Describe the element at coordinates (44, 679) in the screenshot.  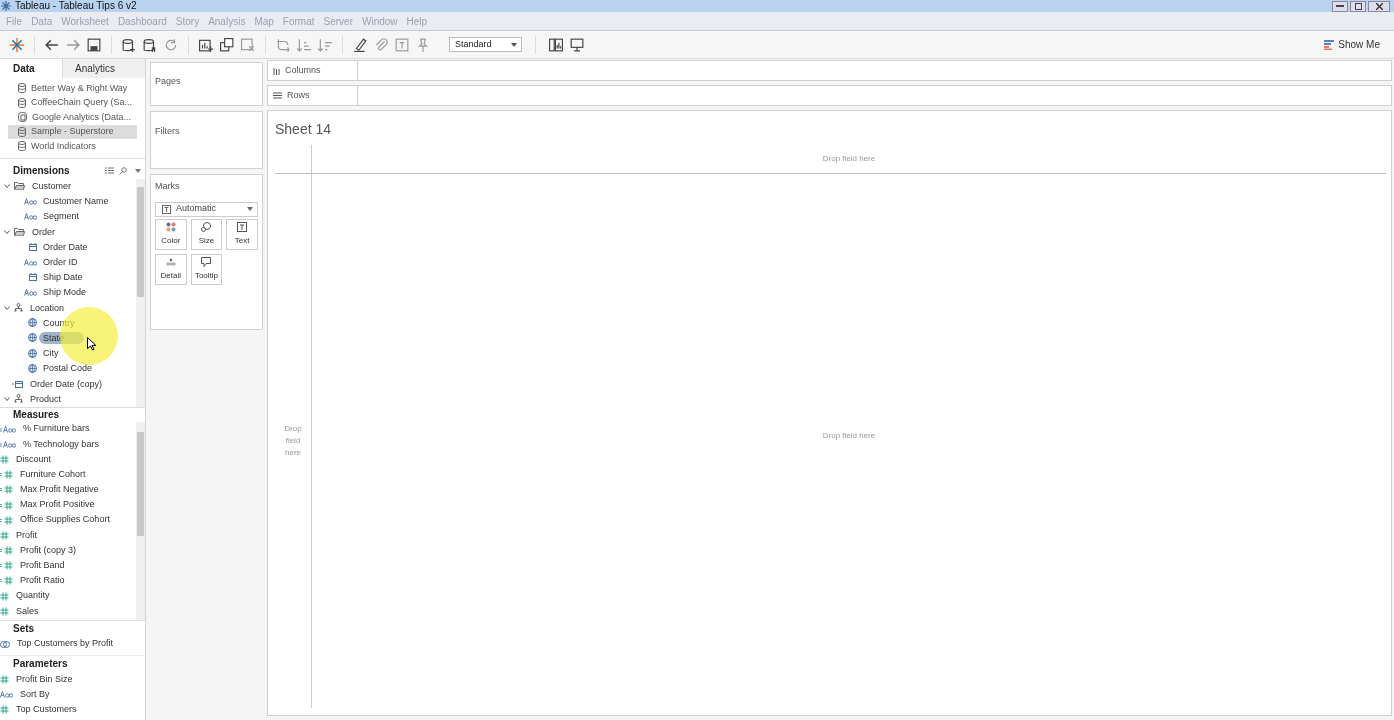
I see `field-item: Profit Bin Size` at that location.